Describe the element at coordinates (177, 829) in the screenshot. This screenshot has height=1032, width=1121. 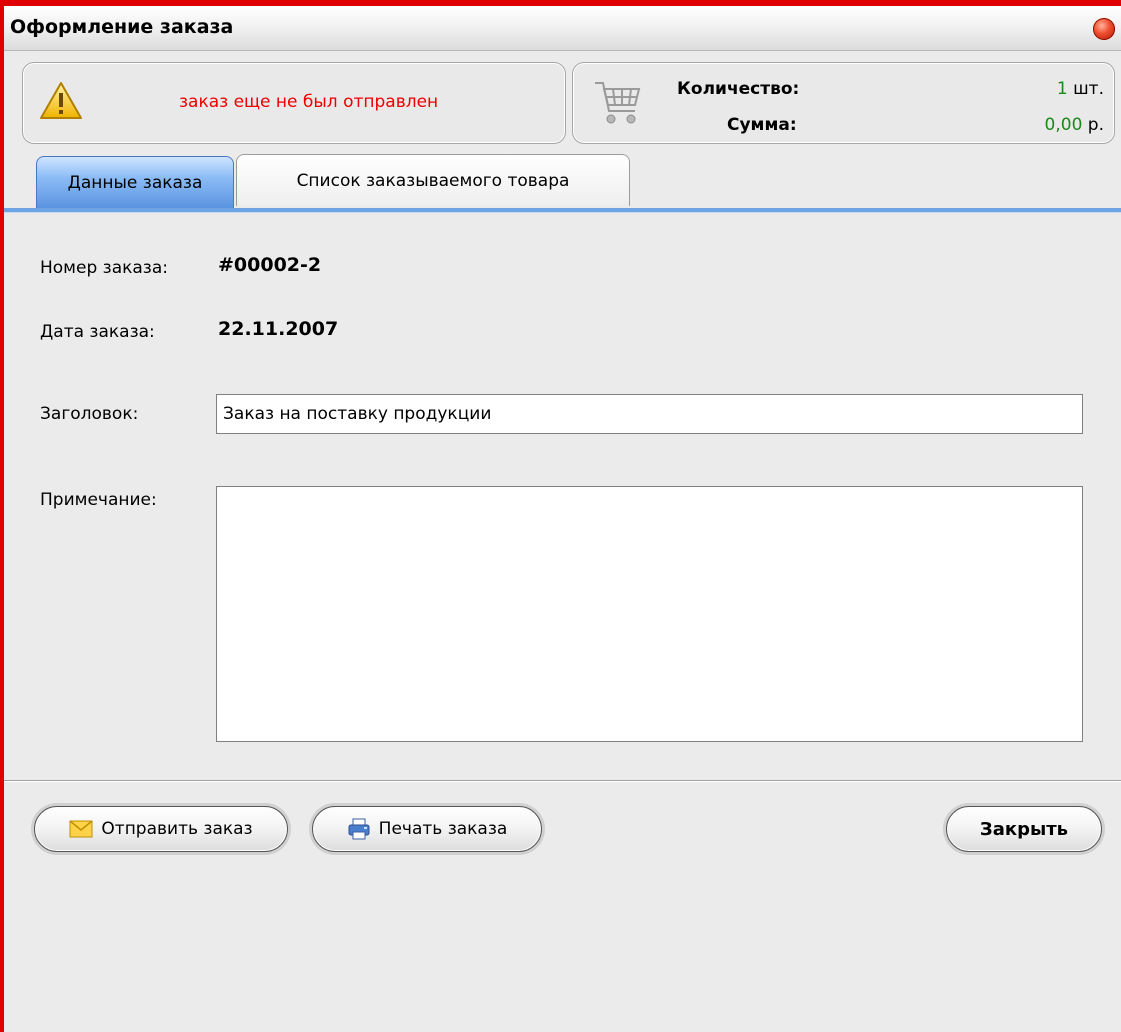
I see `send-order-label: Отправить заказ` at that location.